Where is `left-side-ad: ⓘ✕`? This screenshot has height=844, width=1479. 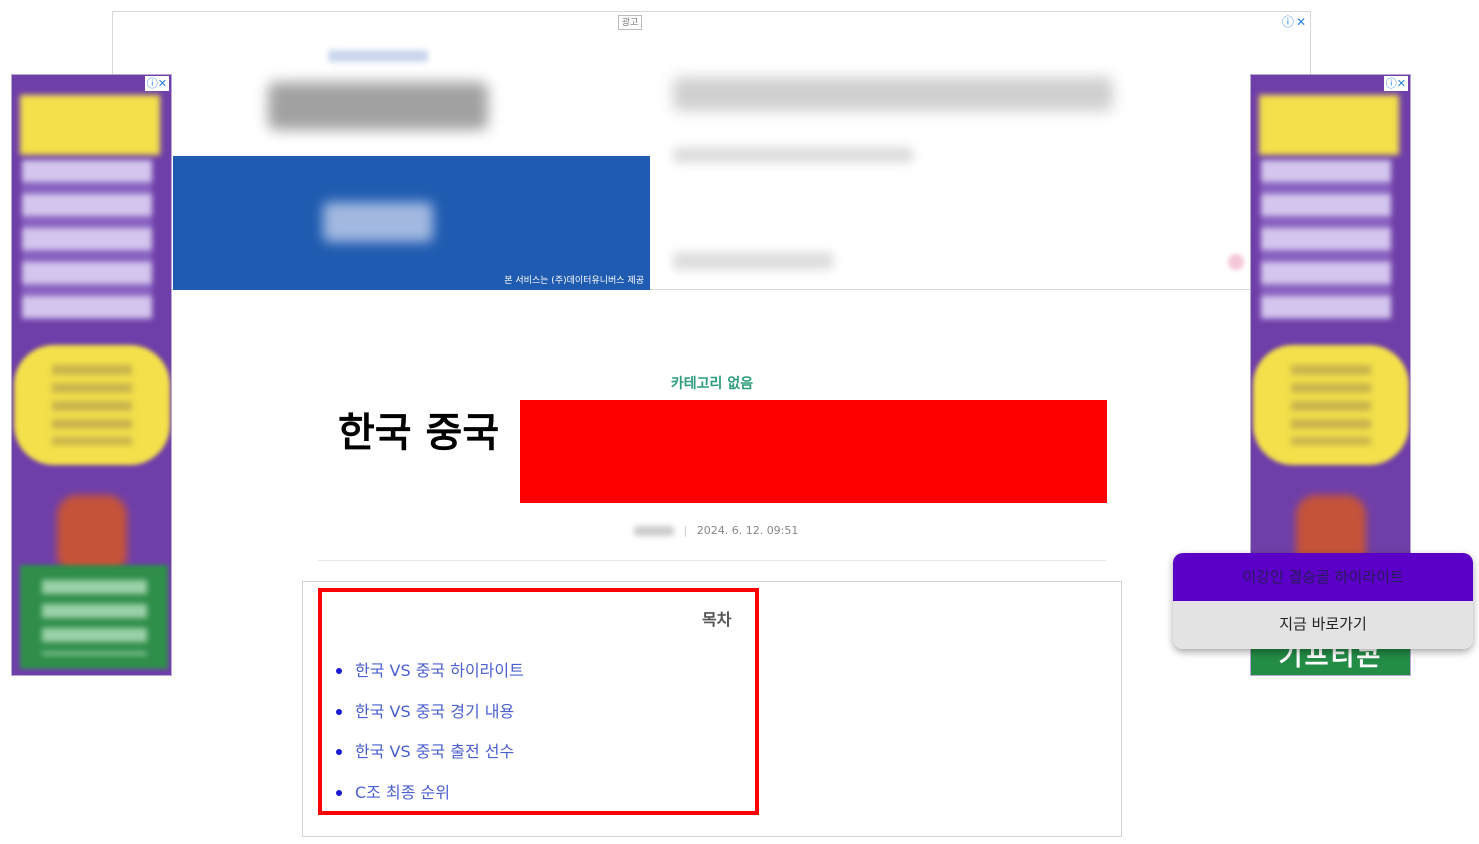
left-side-ad: ⓘ✕ is located at coordinates (91, 375).